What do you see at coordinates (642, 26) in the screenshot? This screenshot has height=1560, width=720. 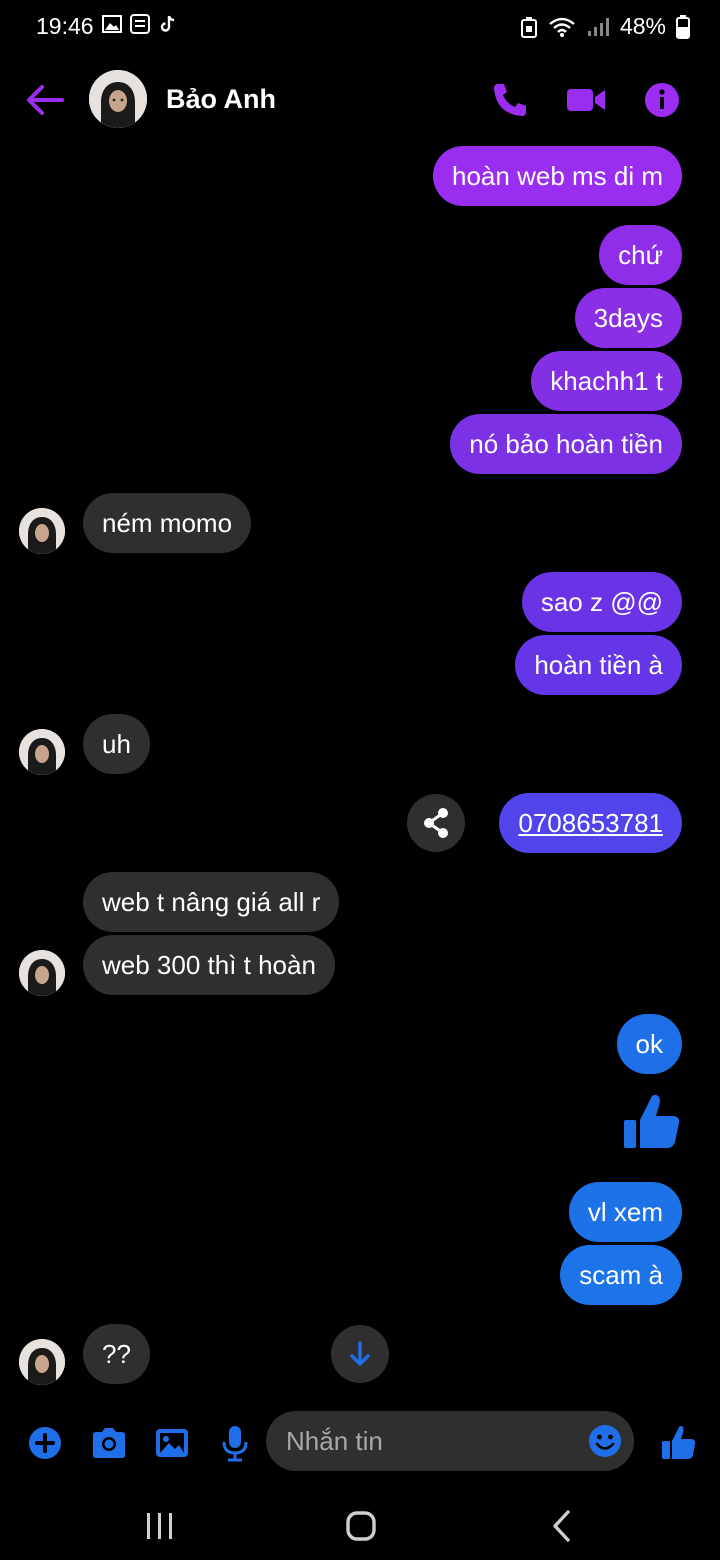 I see `battery-percent: 48%` at bounding box center [642, 26].